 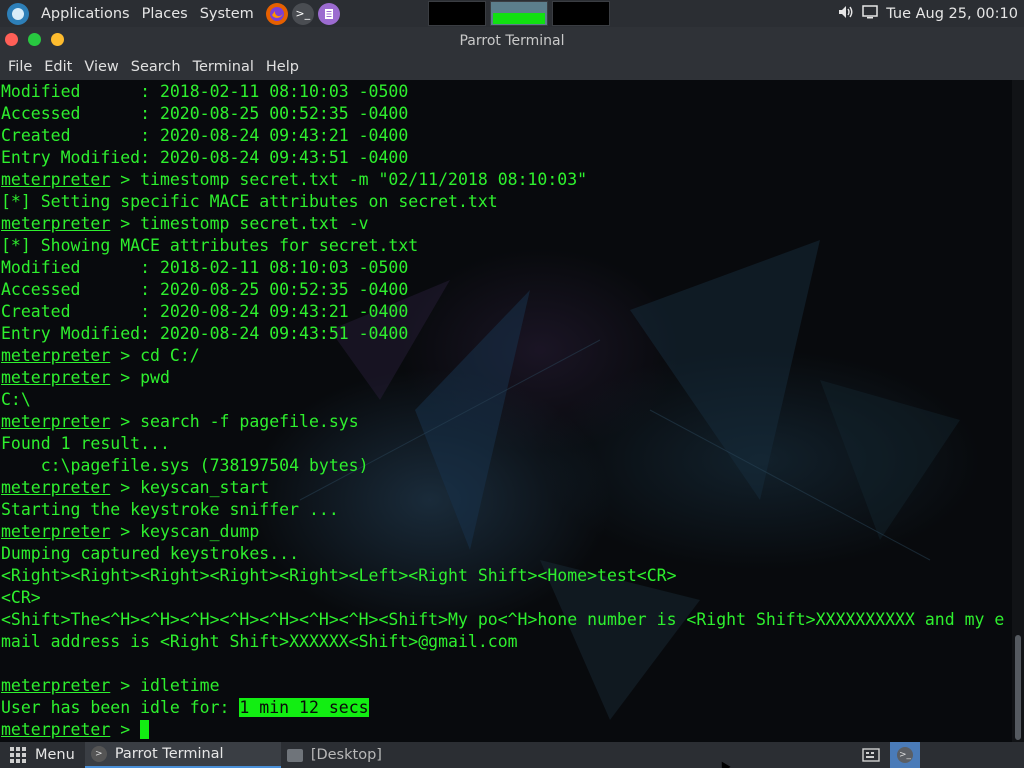 I want to click on terminal-line-text: Accessed : 2020-08-25 00:52:35 -0400, so click(x=205, y=289).